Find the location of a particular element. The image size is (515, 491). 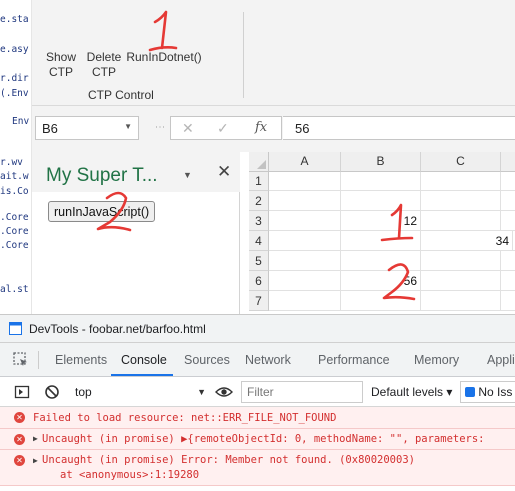

cell-a5 is located at coordinates (305, 261).